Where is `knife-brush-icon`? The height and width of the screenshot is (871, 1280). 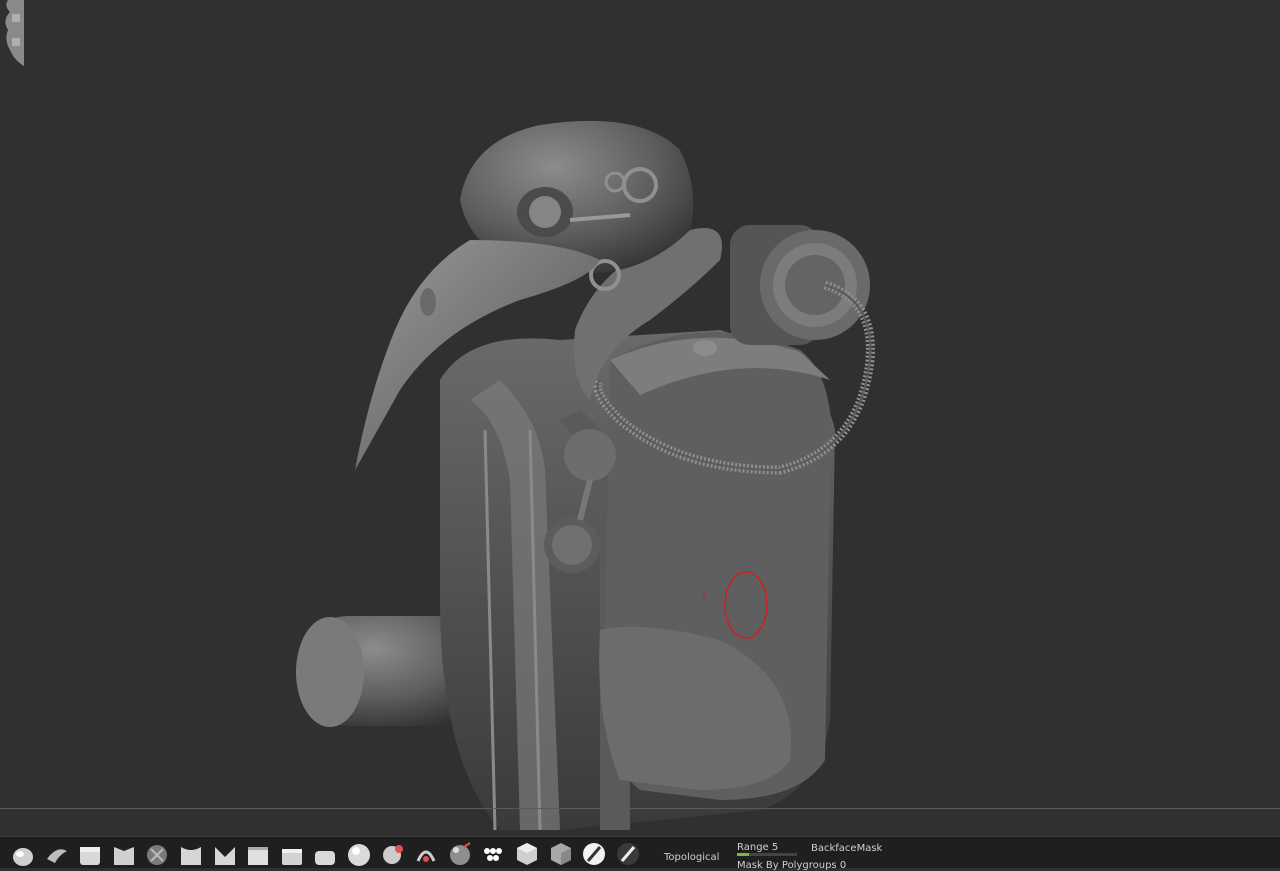 knife-brush-icon is located at coordinates (627, 854).